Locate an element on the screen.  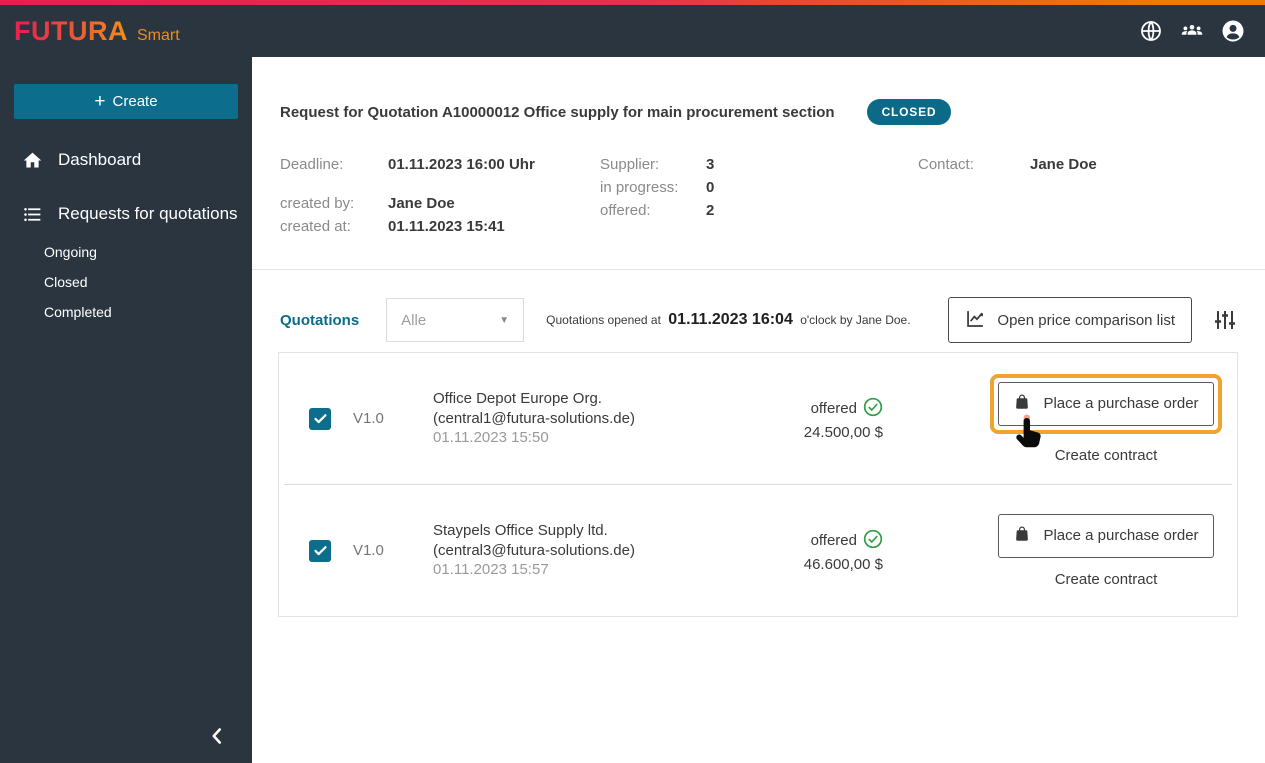
supplier-email: (central3@futura-solutions.de) is located at coordinates (534, 550).